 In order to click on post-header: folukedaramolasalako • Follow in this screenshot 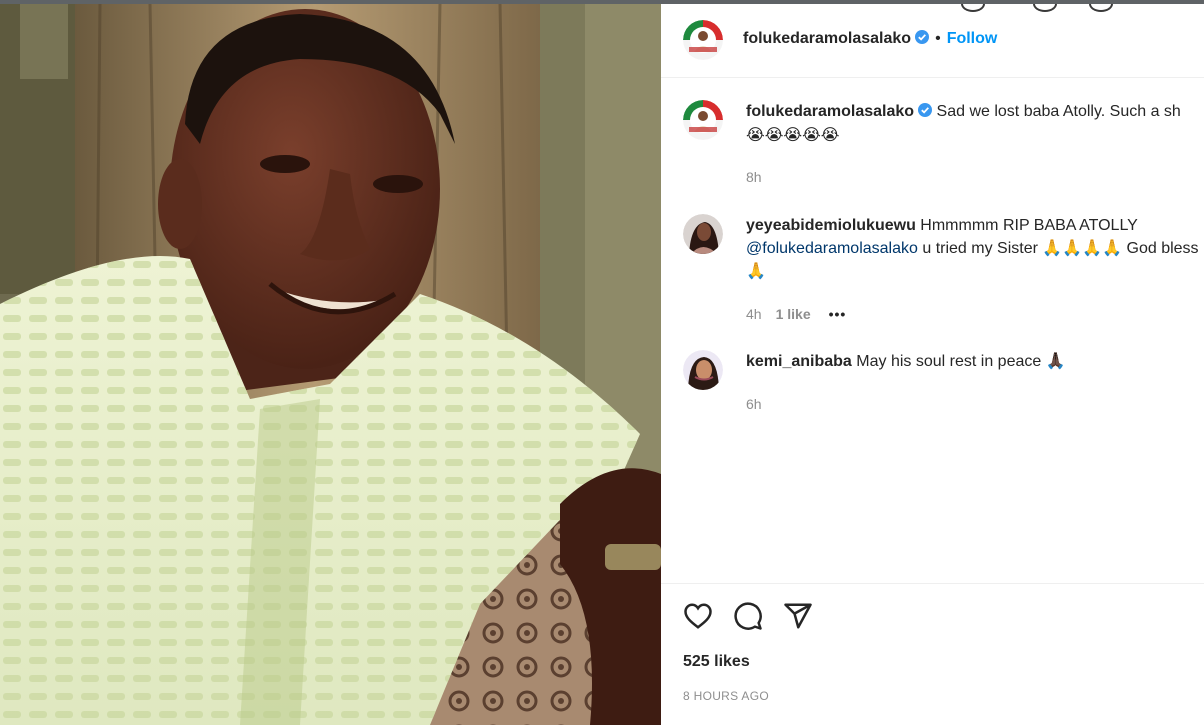, I will do `click(932, 41)`.